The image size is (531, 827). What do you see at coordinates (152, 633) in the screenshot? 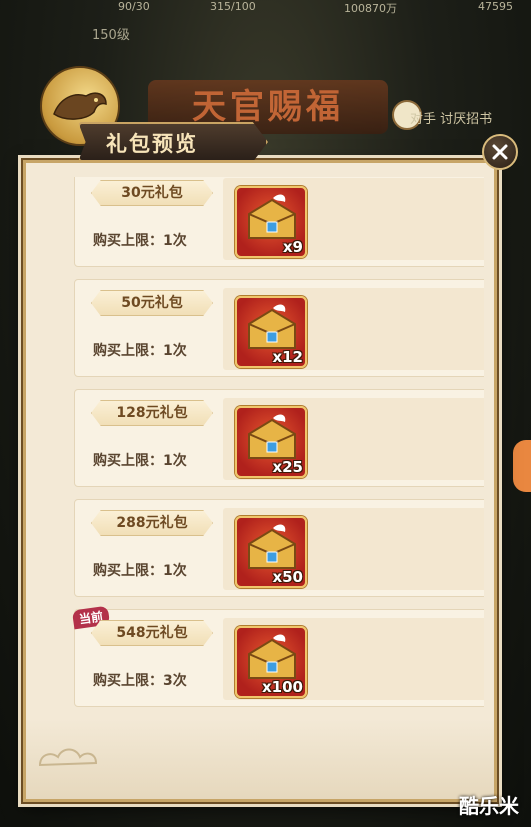
I see `package-name: 548元礼包` at bounding box center [152, 633].